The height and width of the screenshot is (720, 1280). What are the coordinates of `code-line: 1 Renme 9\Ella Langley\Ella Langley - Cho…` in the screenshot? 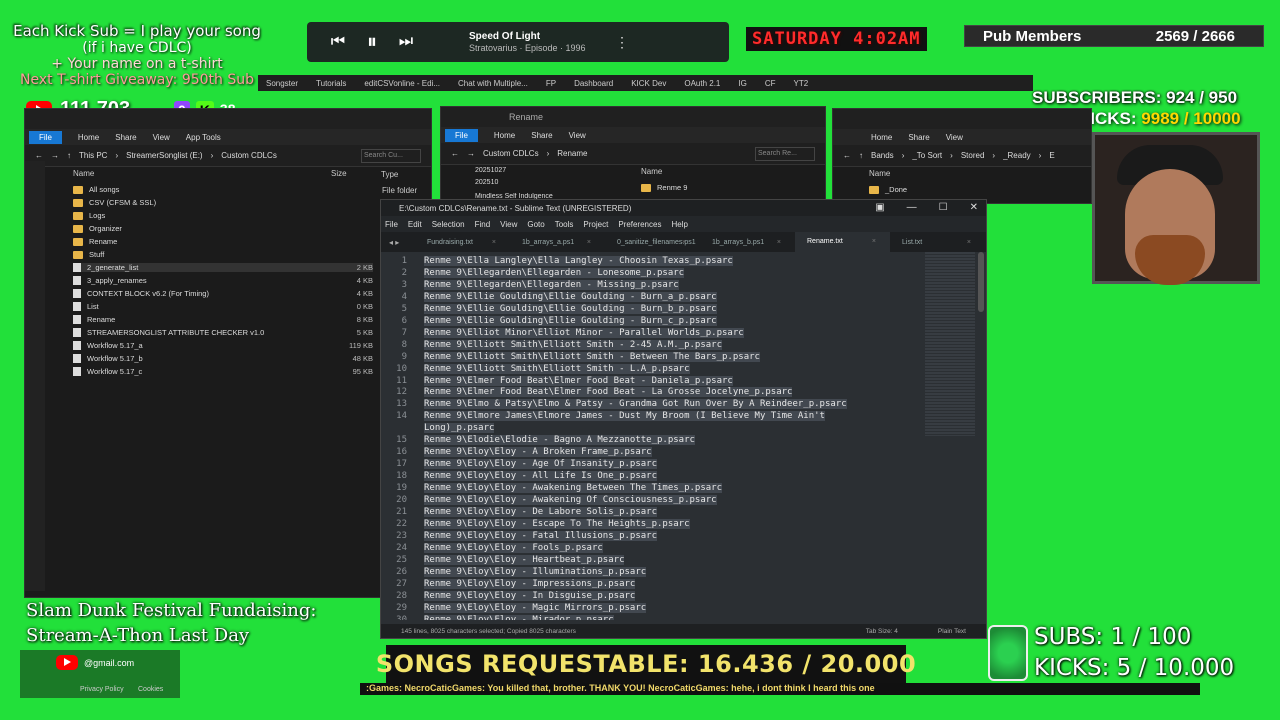 It's located at (557, 262).